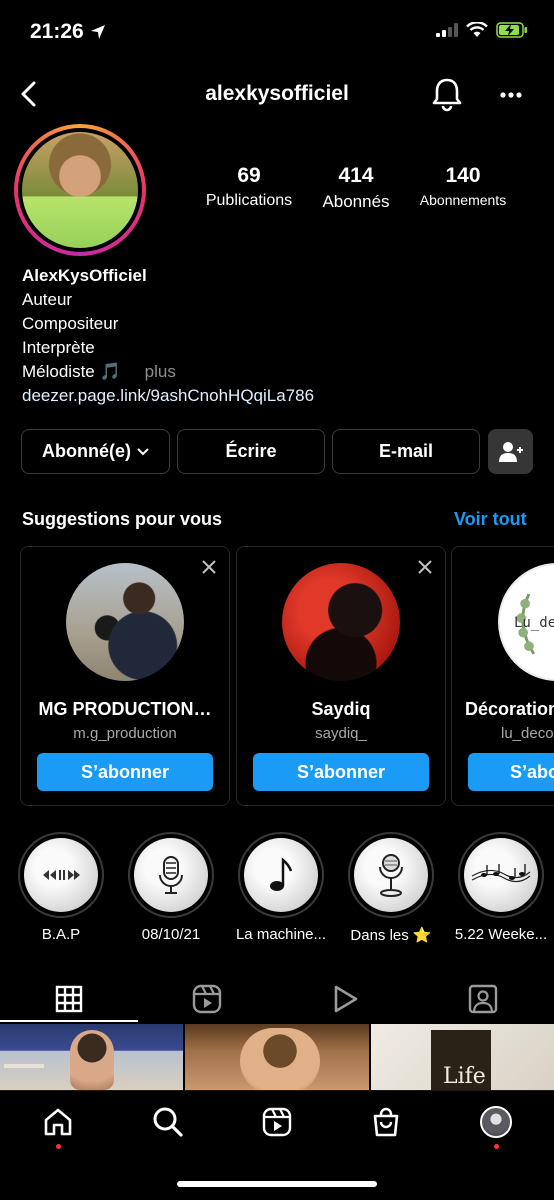 The image size is (554, 1200). Describe the element at coordinates (406, 451) in the screenshot. I see `email-button: E-mail` at that location.